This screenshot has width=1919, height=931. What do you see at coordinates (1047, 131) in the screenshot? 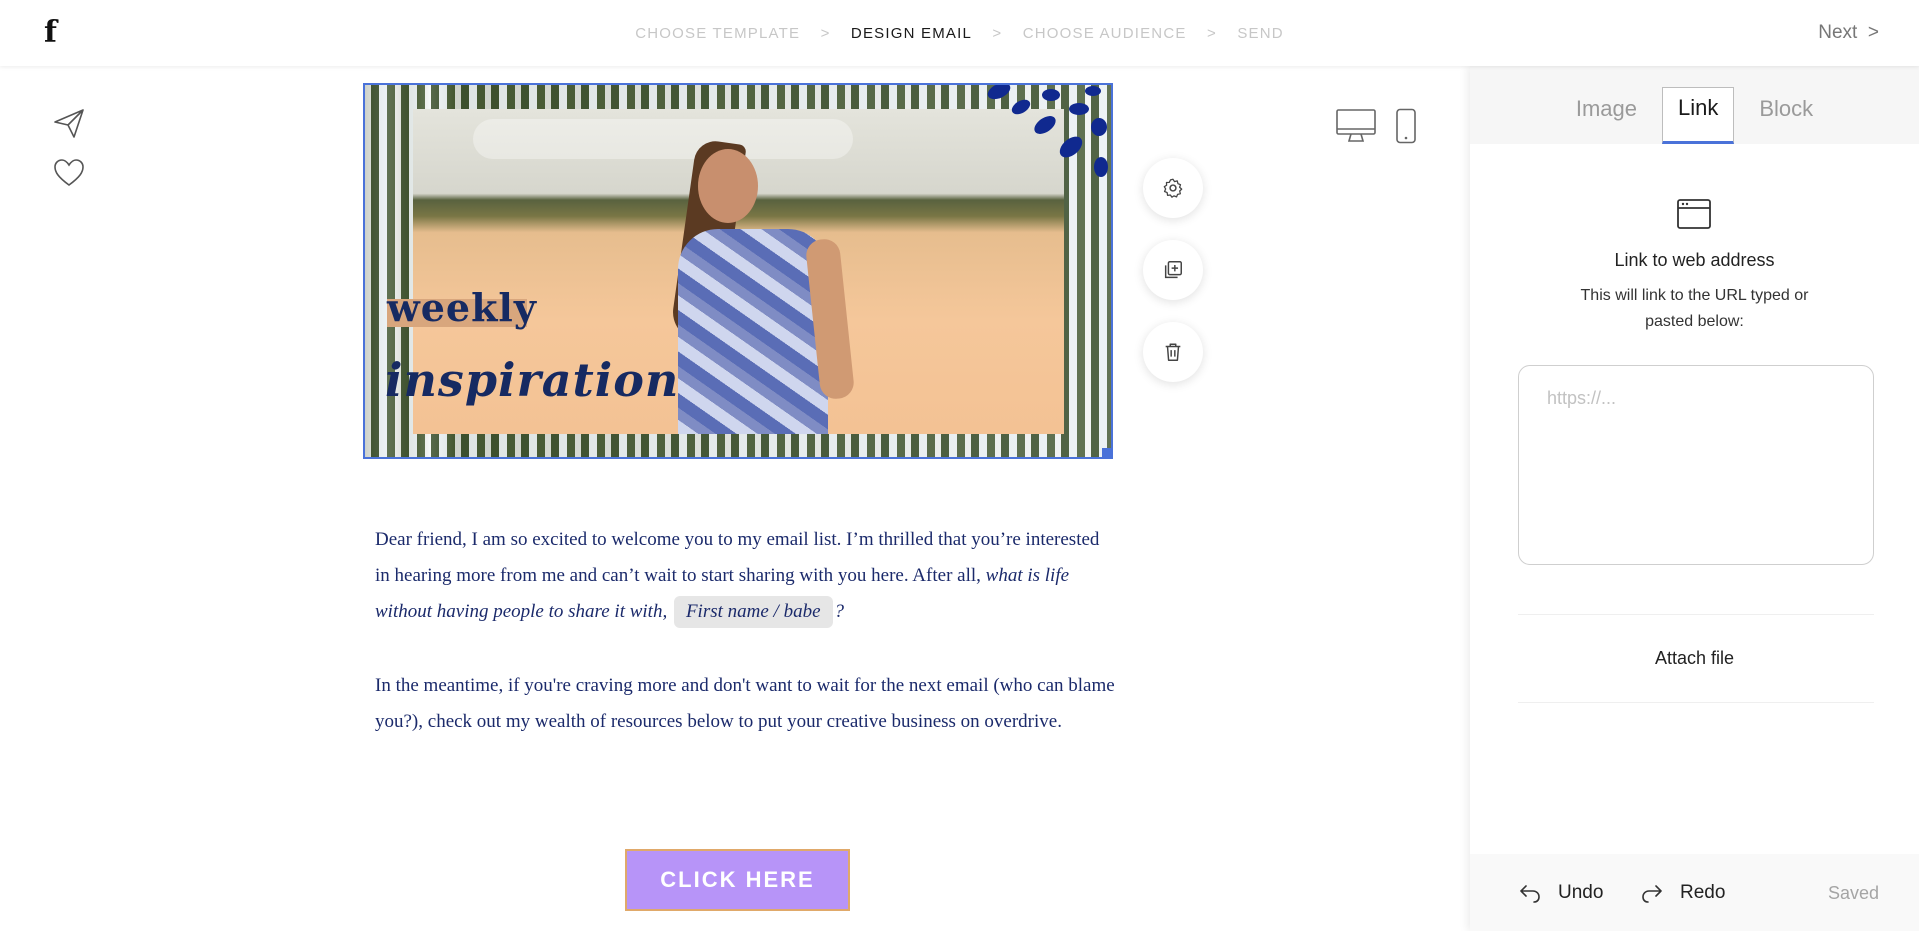
I see `decorative-dots` at bounding box center [1047, 131].